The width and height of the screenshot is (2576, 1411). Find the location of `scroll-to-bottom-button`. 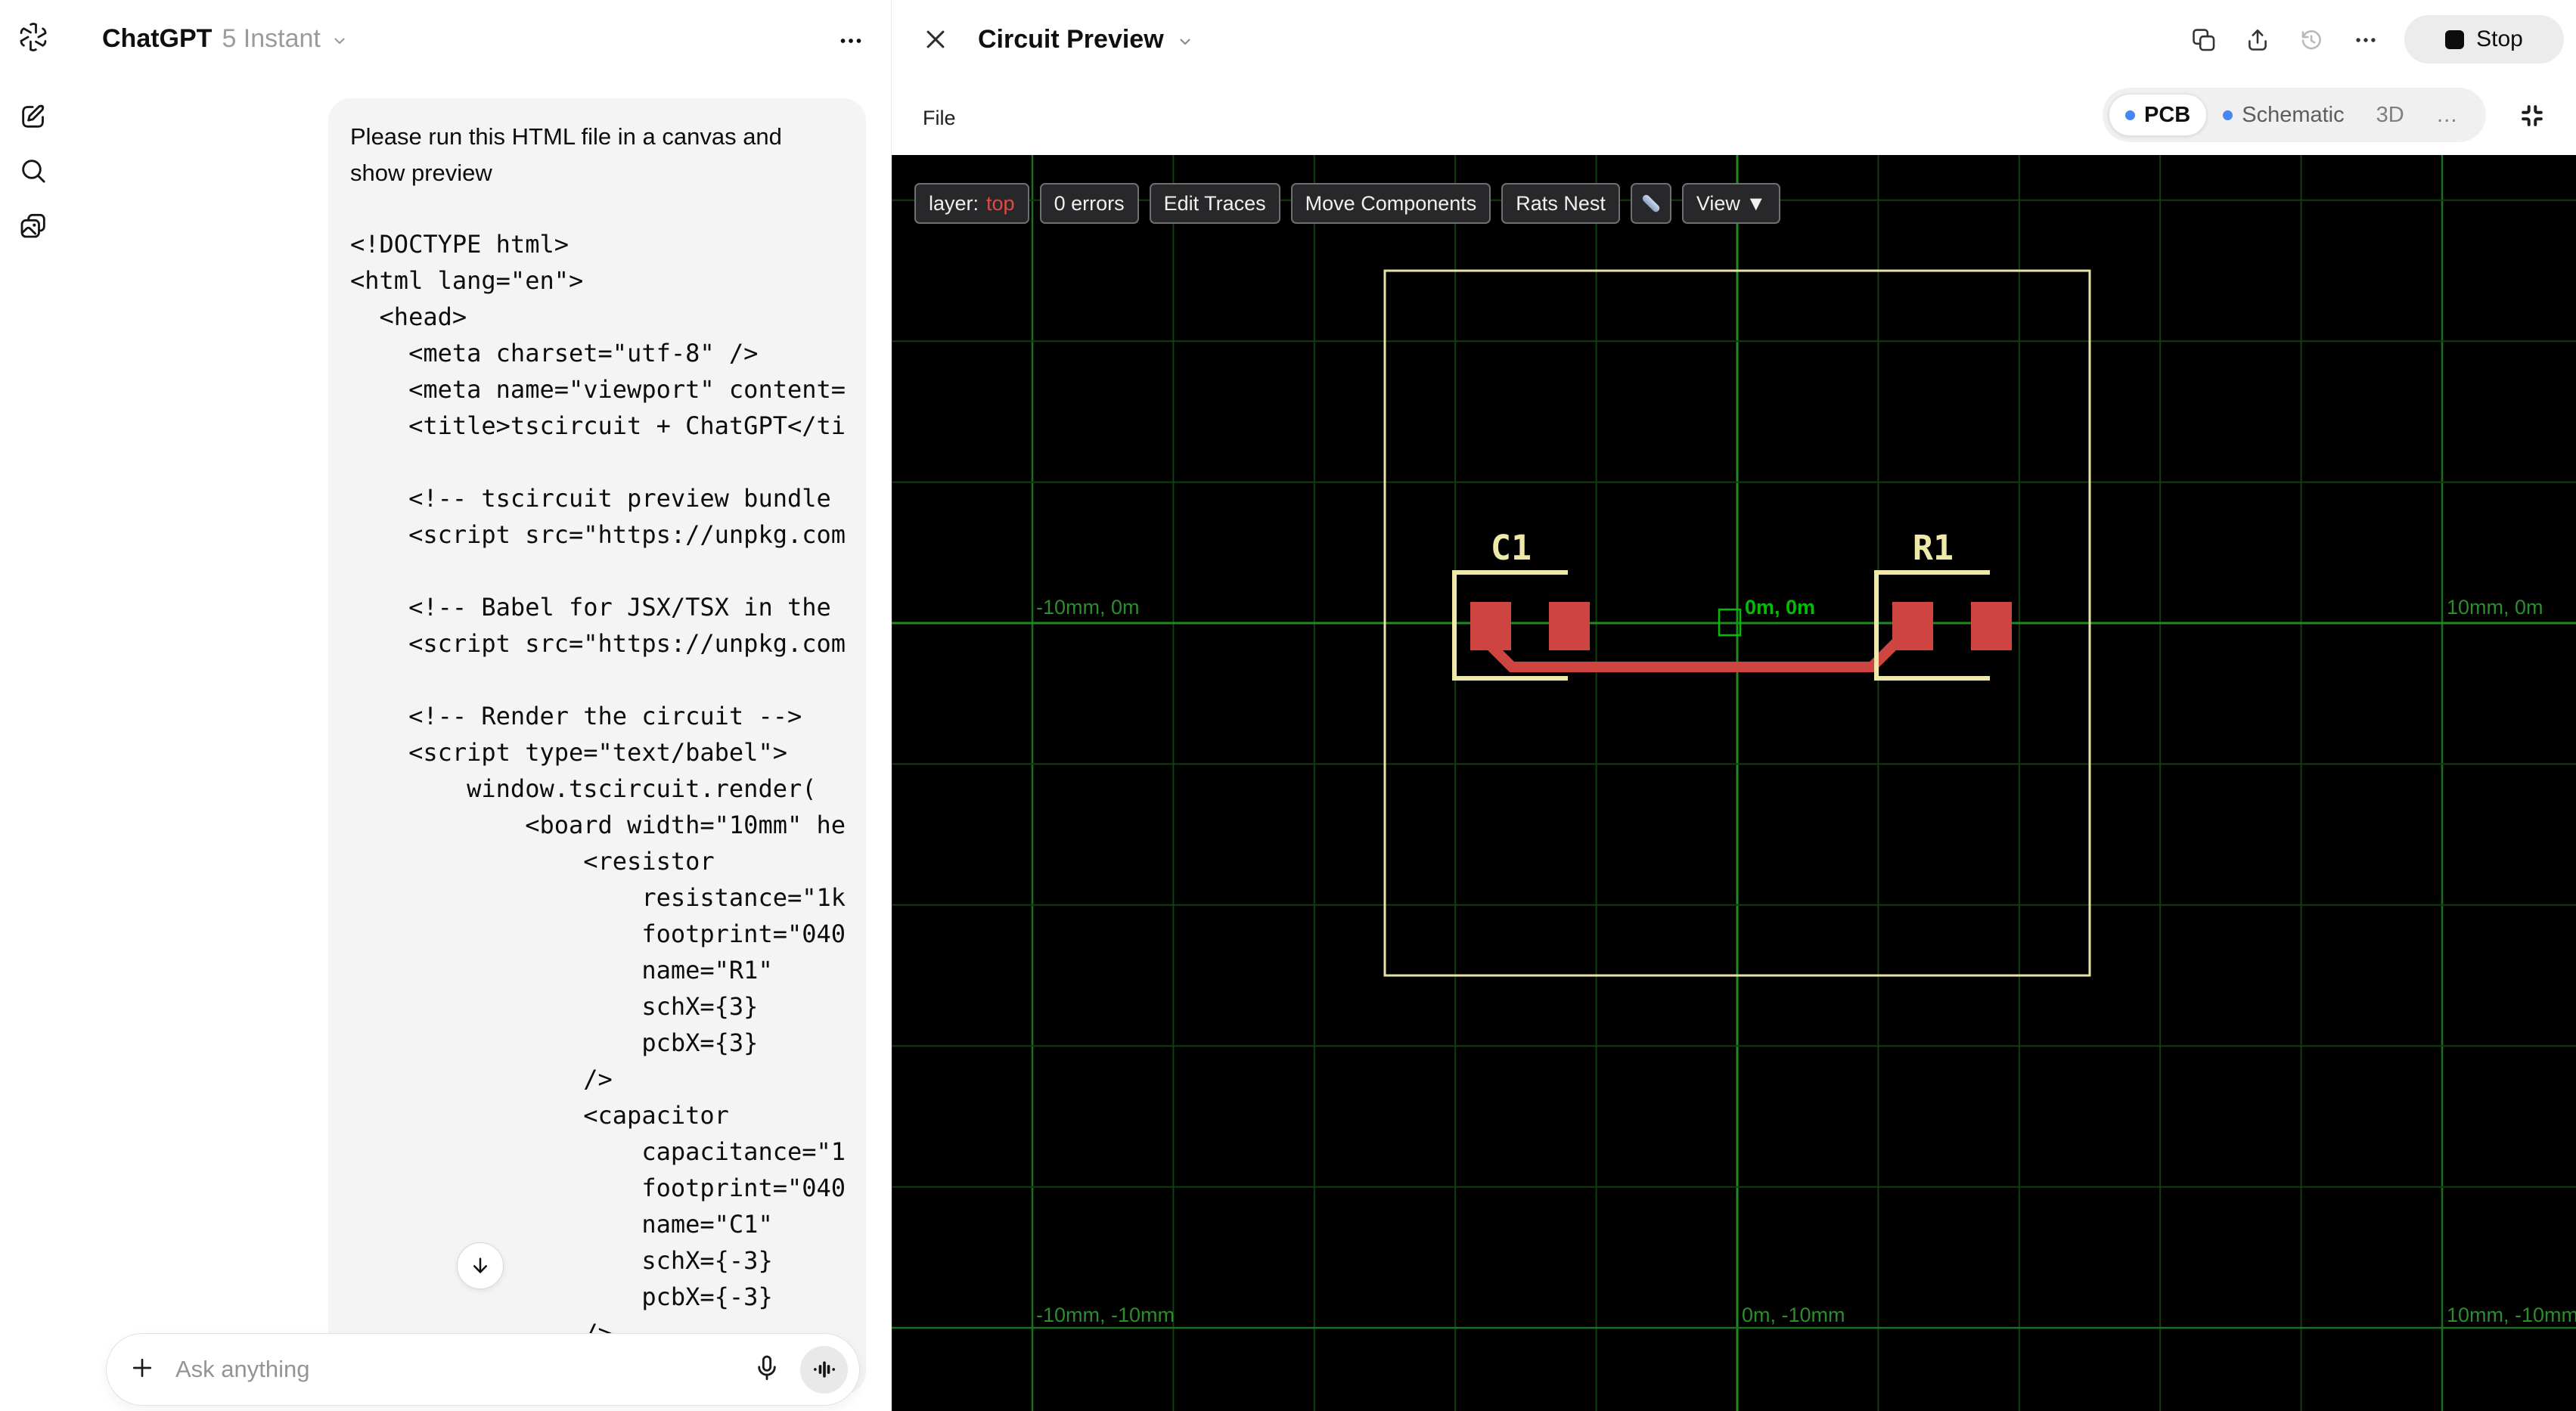

scroll-to-bottom-button is located at coordinates (480, 1265).